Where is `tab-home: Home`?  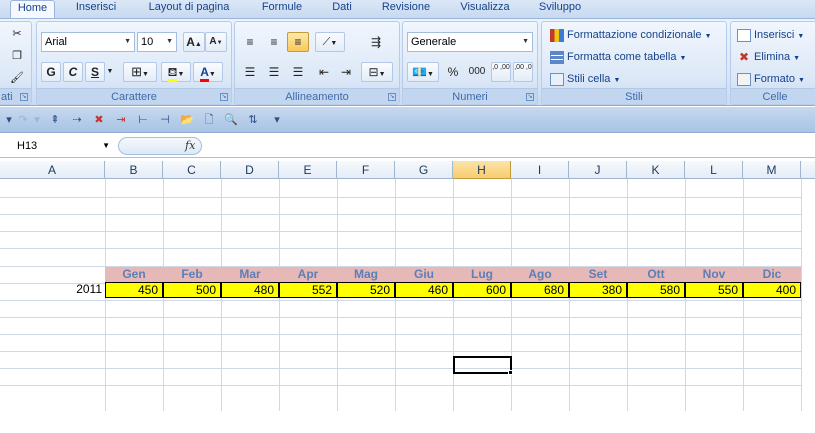
tab-home: Home is located at coordinates (32, 9).